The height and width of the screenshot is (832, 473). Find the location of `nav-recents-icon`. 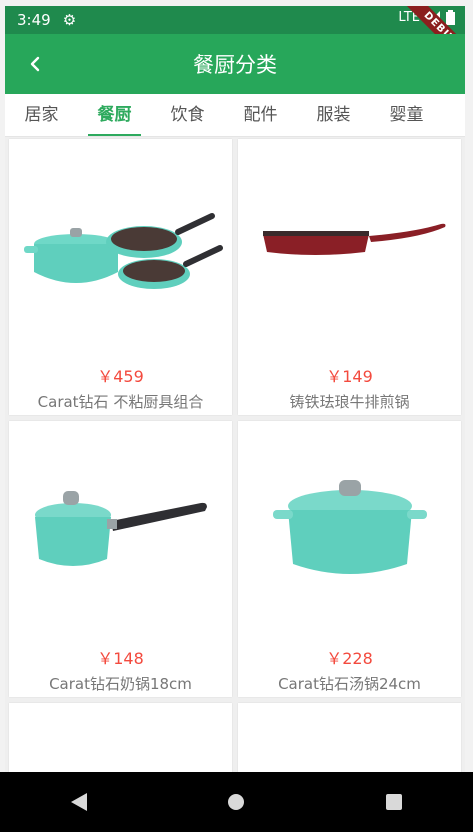

nav-recents-icon is located at coordinates (394, 802).